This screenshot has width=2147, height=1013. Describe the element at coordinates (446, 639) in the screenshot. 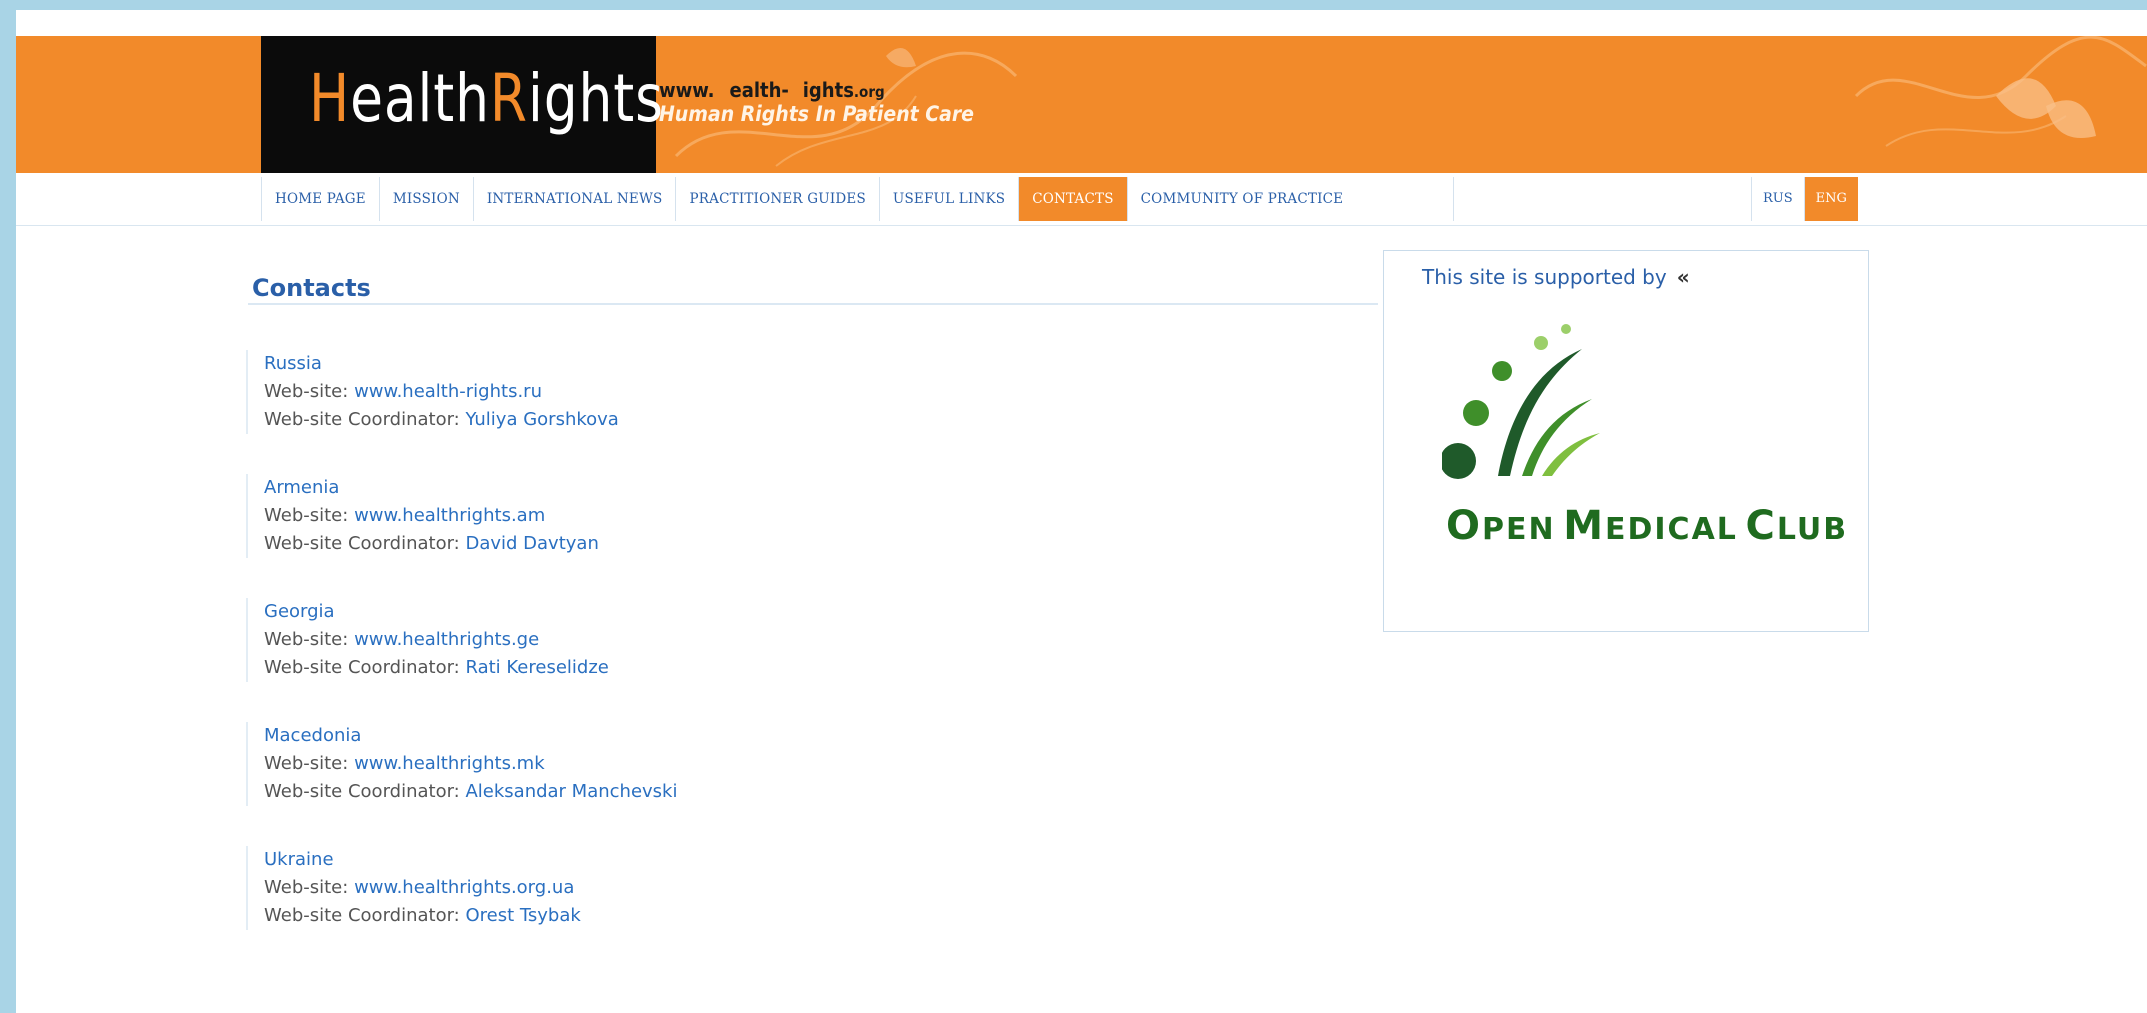

I see `website-link: www.healthrights.ge` at that location.